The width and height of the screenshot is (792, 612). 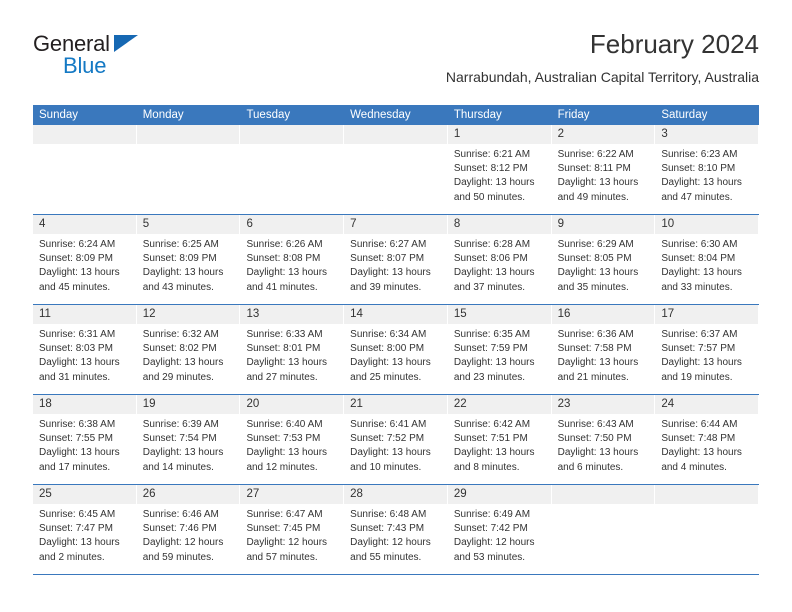 What do you see at coordinates (490, 259) in the screenshot?
I see `sunset-text: Sunset: 8:06 PM` at bounding box center [490, 259].